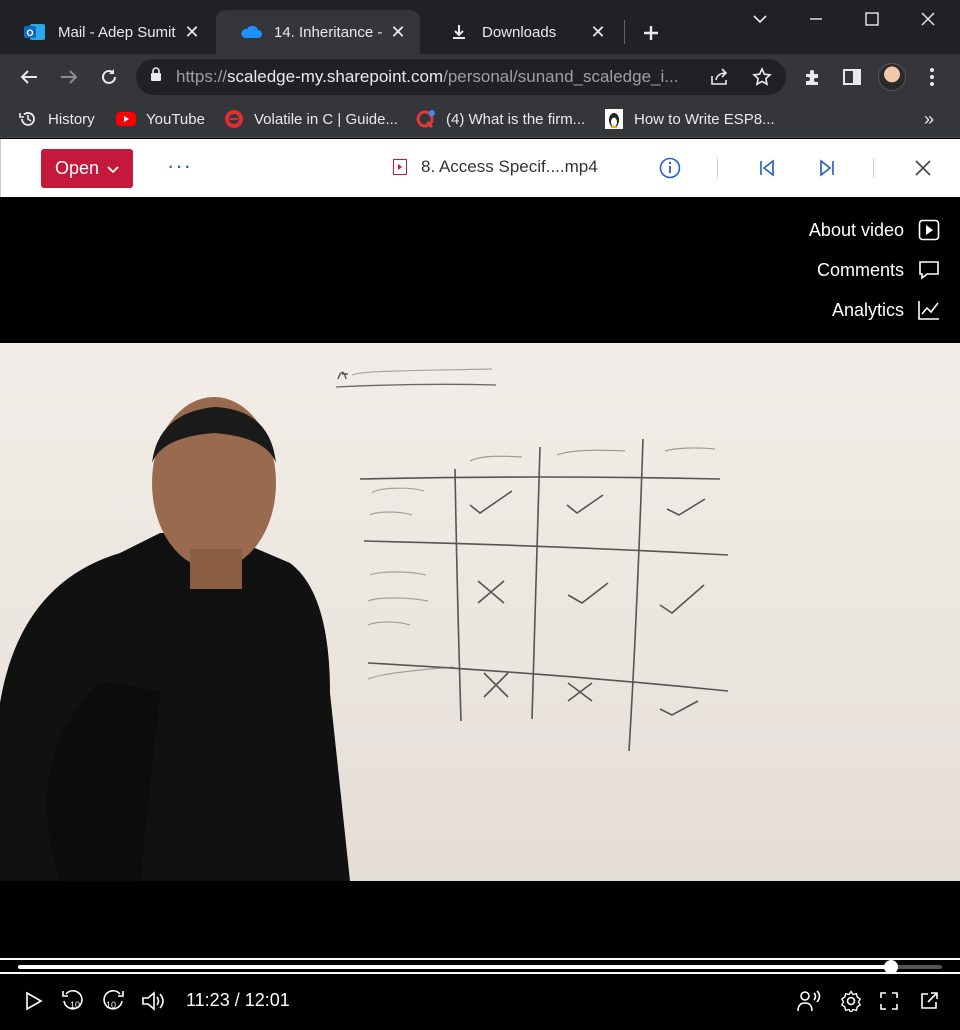 Image resolution: width=960 pixels, height=1030 pixels. What do you see at coordinates (670, 168) in the screenshot?
I see `info-icon` at bounding box center [670, 168].